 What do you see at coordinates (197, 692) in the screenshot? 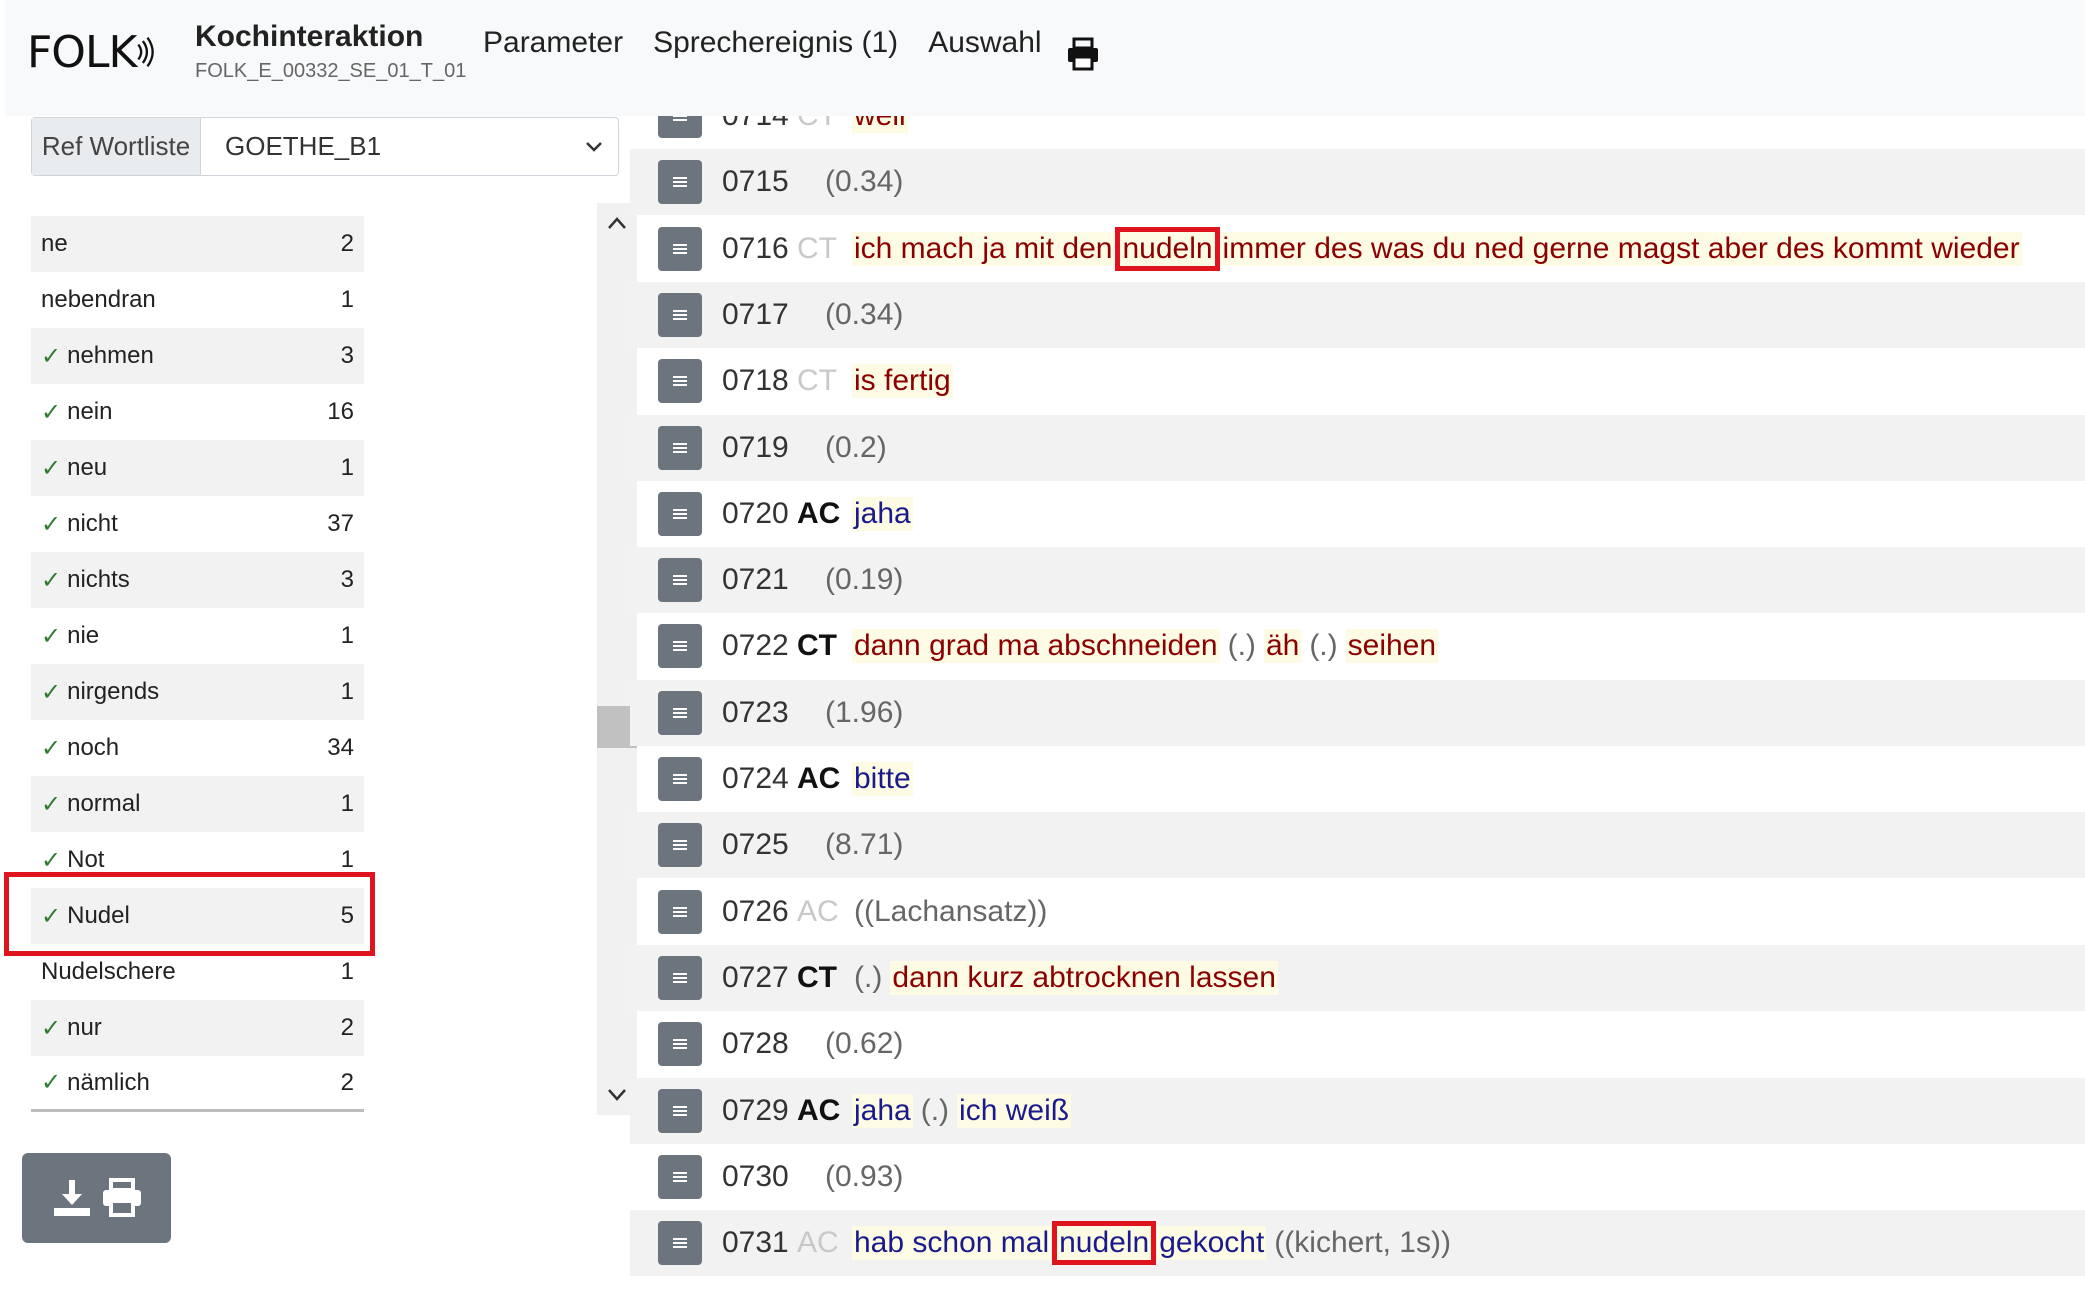
I see `word-row: ✓ nirgends 1` at bounding box center [197, 692].